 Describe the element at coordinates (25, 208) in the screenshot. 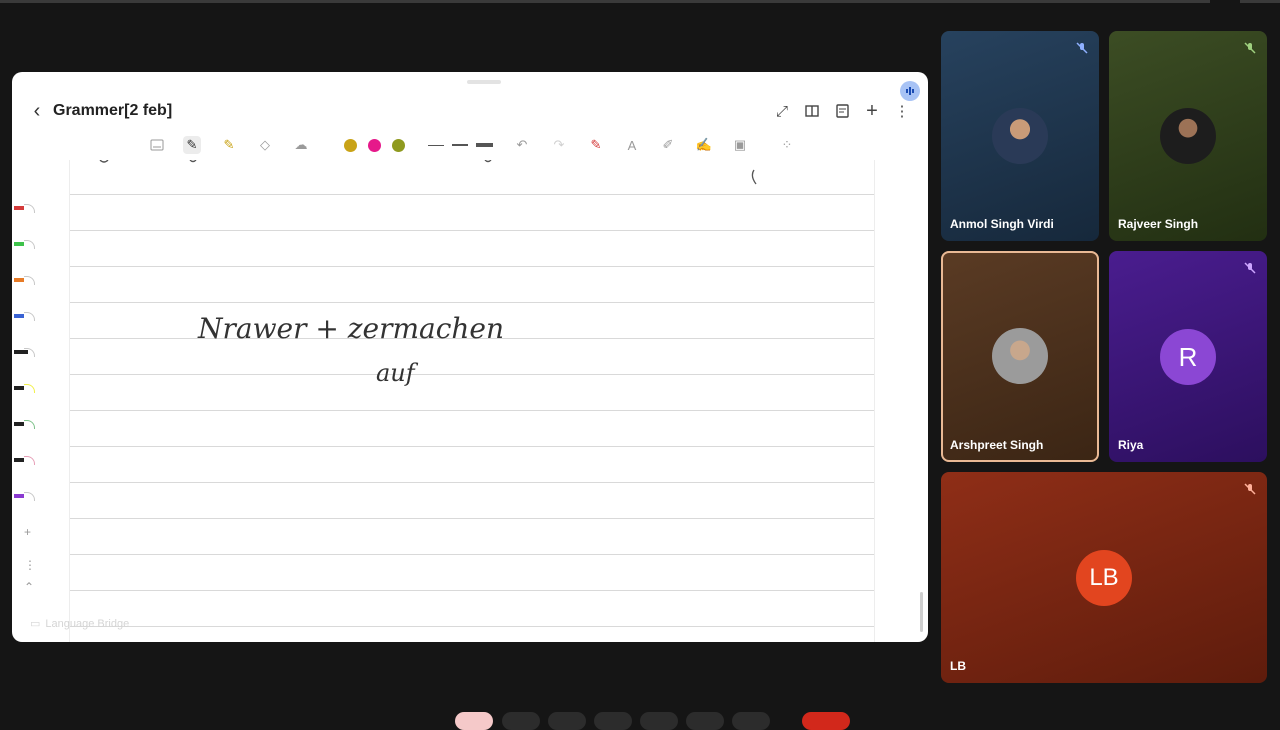

I see `pen-preset-red` at that location.